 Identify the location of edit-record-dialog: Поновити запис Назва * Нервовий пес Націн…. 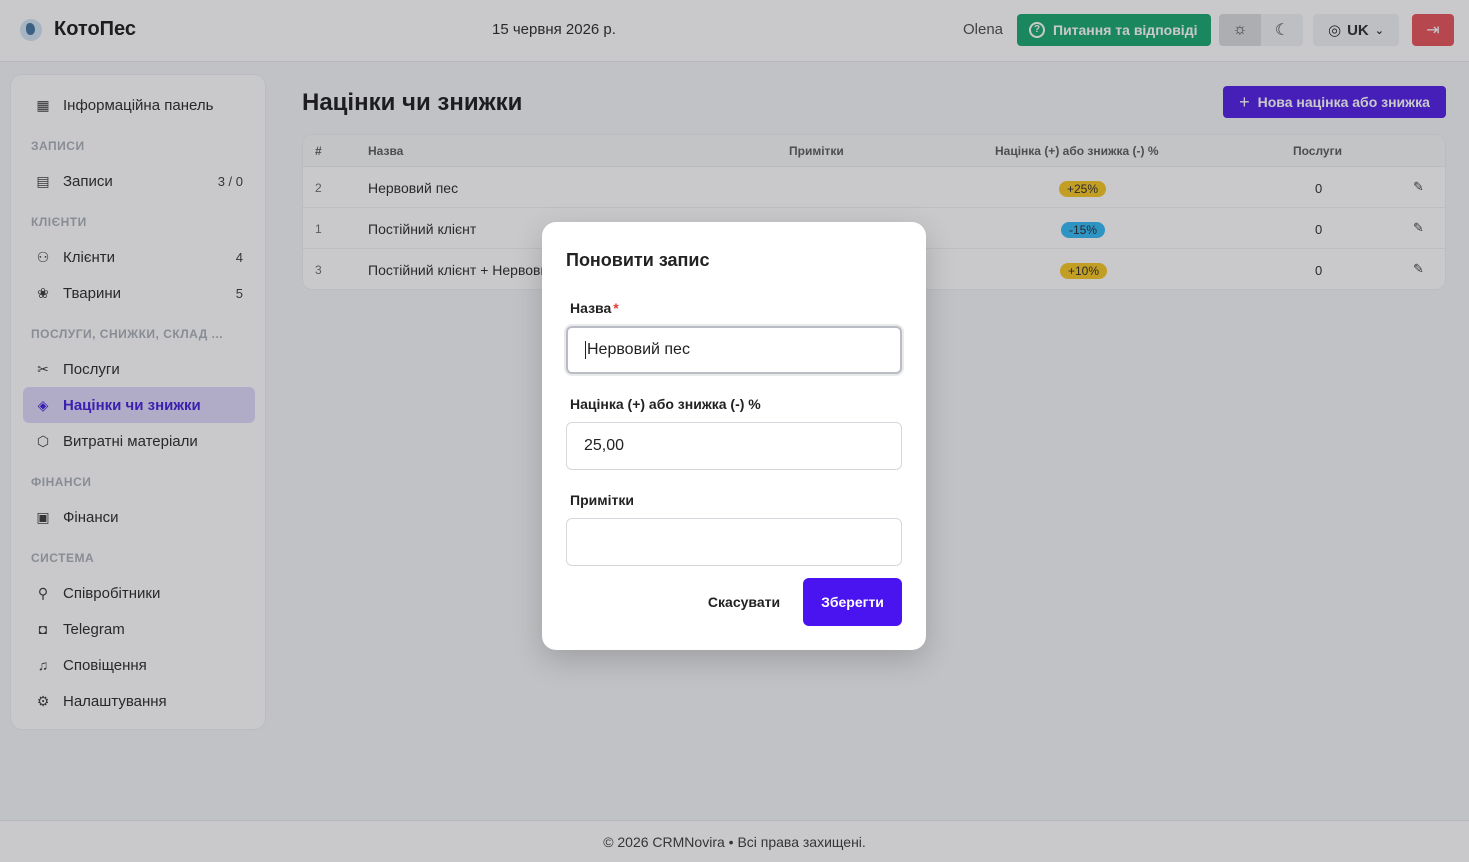
(734, 436).